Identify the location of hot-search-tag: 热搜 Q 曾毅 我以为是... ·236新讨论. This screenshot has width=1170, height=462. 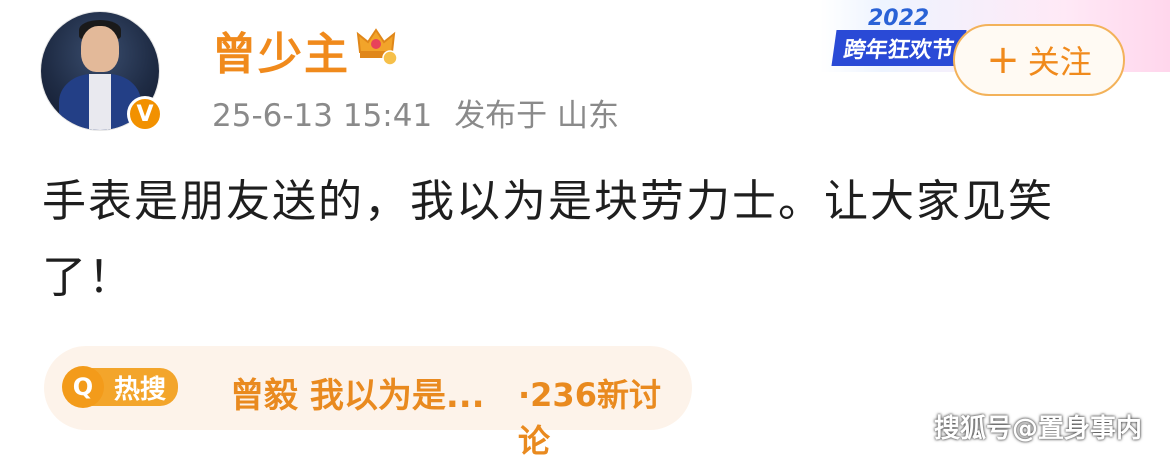
(368, 403).